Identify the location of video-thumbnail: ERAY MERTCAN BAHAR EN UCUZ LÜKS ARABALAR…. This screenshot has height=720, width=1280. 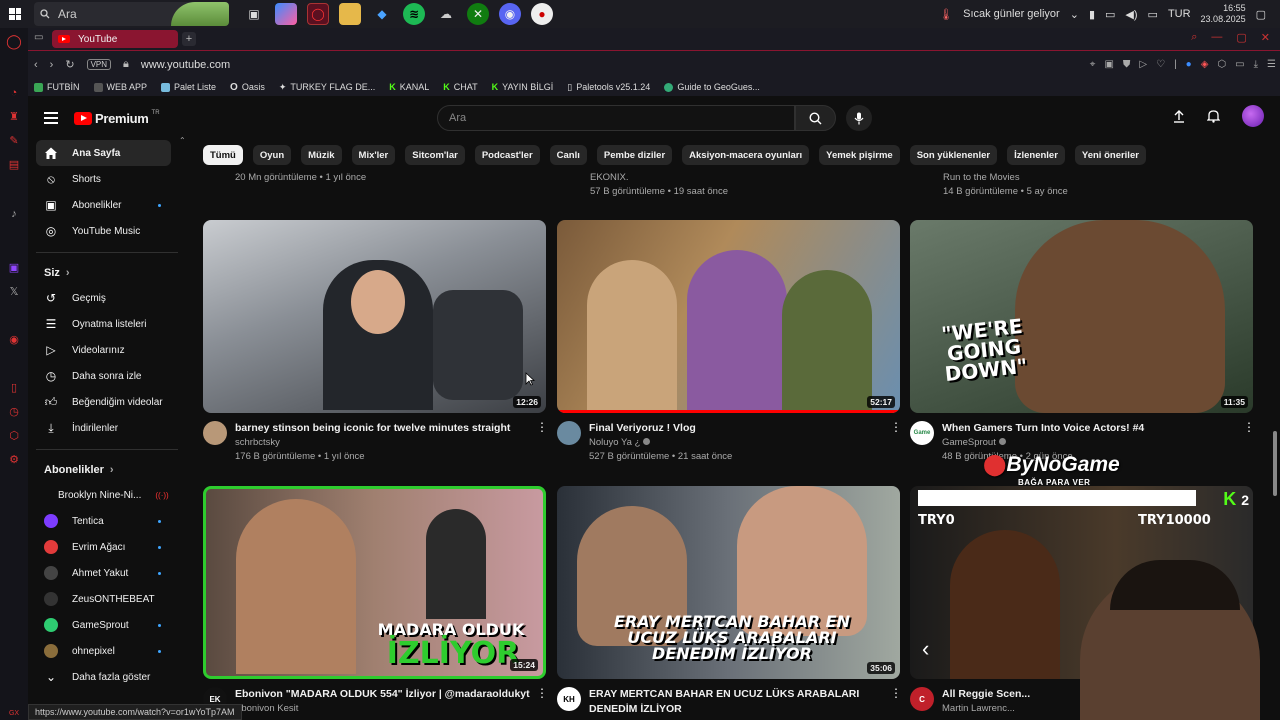
(728, 582).